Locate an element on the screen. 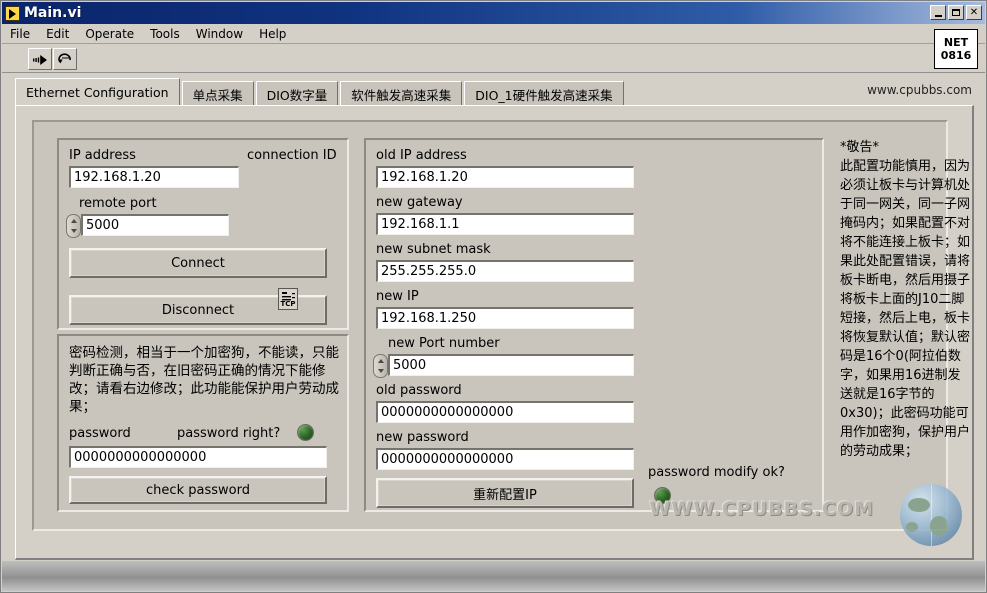 This screenshot has width=987, height=593. window-title: Main.vi is located at coordinates (53, 13).